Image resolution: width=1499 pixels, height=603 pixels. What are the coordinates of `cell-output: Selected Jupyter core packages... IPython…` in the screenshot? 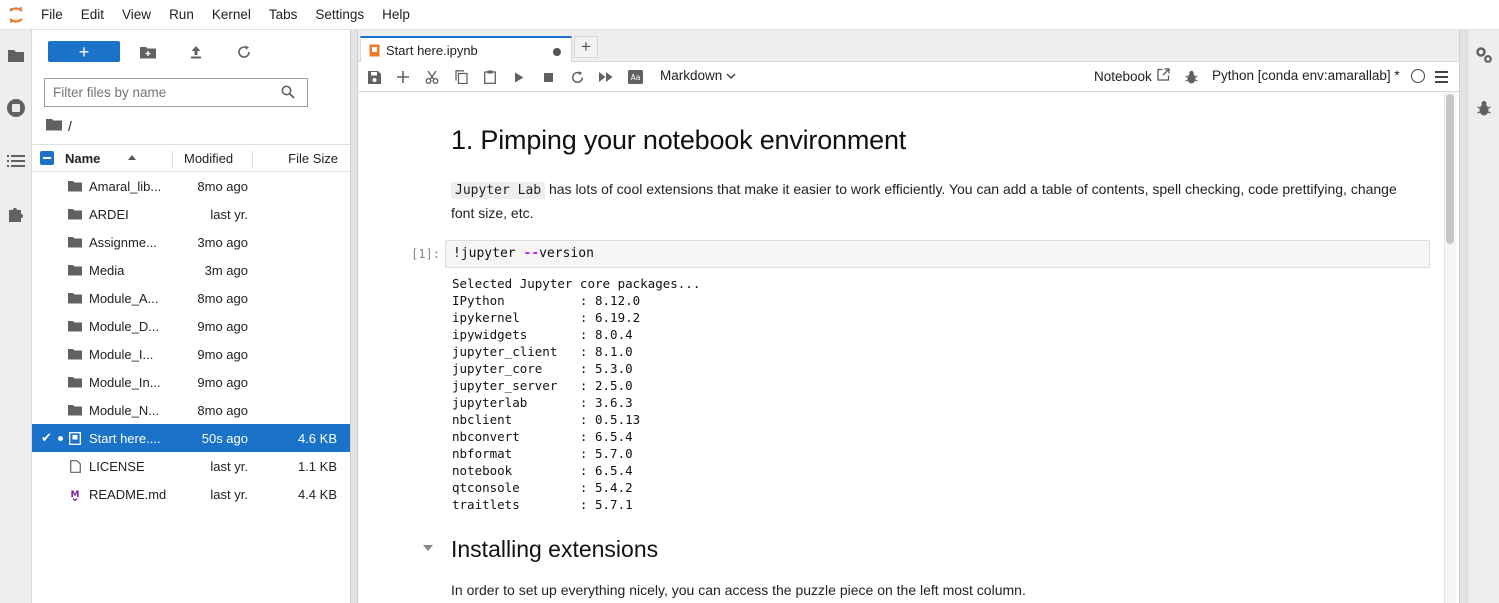 It's located at (576, 394).